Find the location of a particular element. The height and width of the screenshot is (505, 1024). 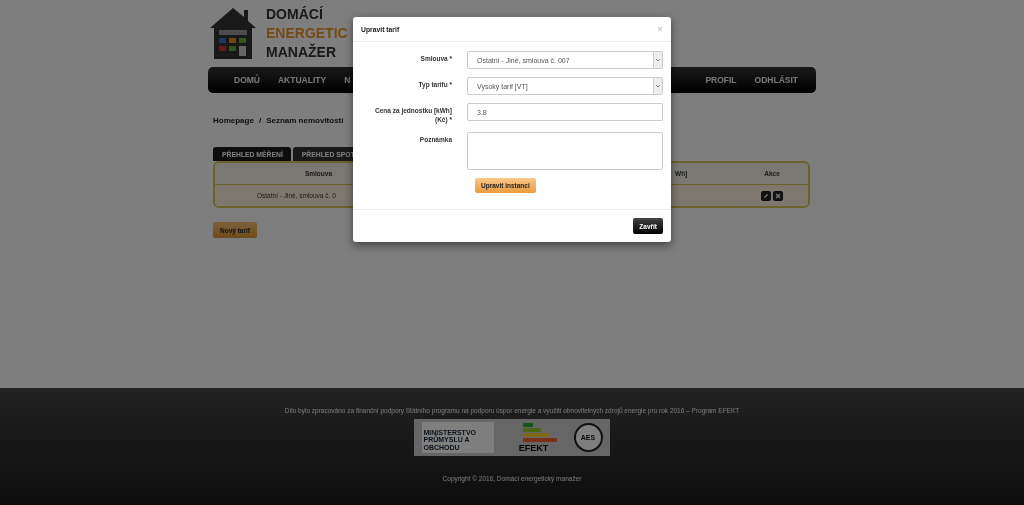

delete-button is located at coordinates (778, 195).